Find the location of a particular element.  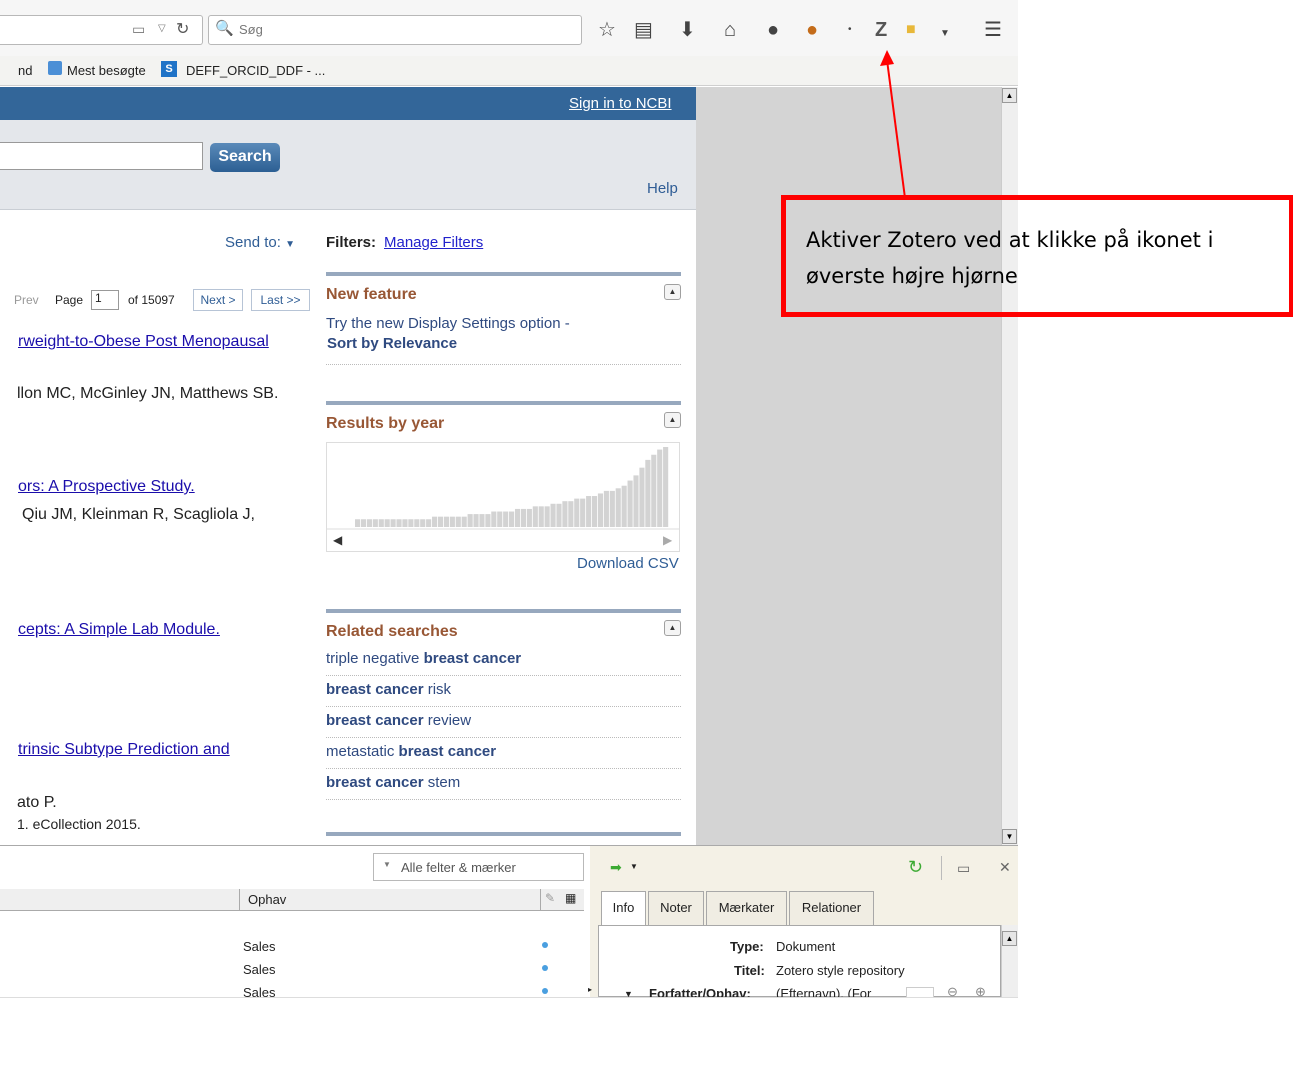

extension-icon: ● is located at coordinates (812, 30).